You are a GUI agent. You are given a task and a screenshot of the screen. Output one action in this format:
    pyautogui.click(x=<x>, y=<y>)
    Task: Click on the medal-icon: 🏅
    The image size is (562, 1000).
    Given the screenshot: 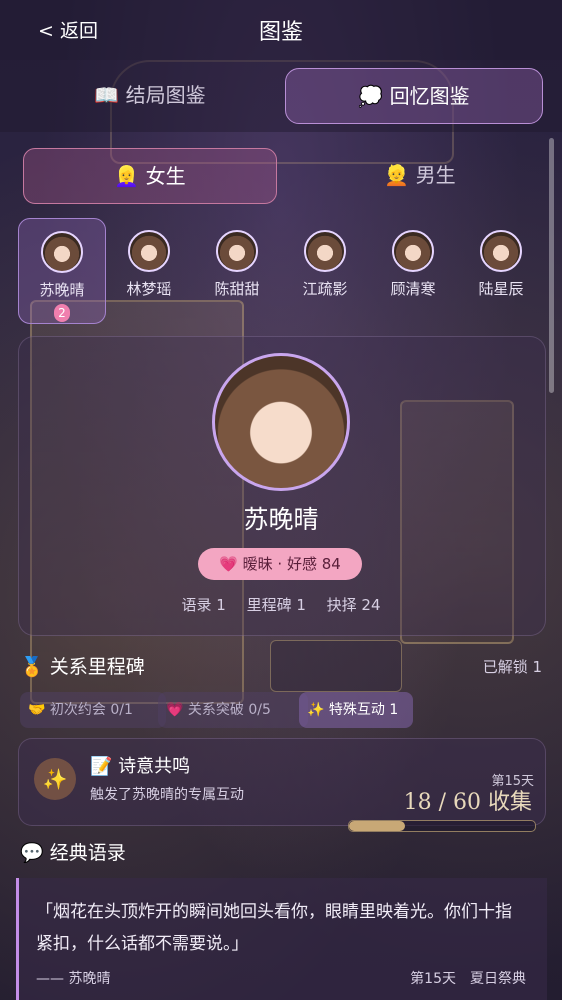 What is the action you would take?
    pyautogui.click(x=32, y=667)
    